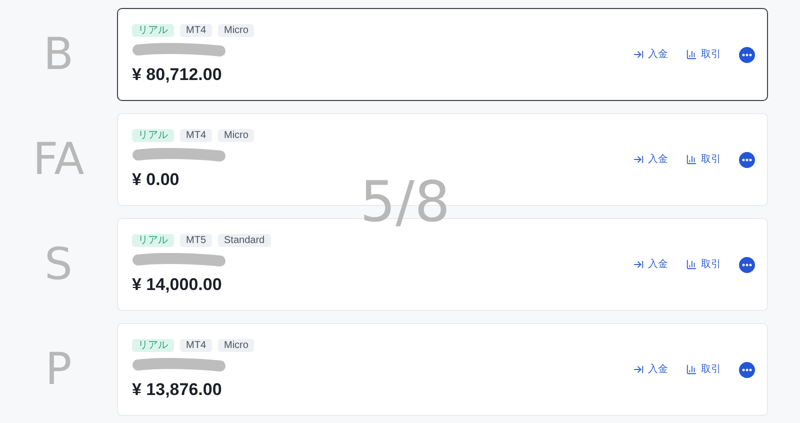  What do you see at coordinates (177, 285) in the screenshot?
I see `account-balance: ¥ 14,000.00` at bounding box center [177, 285].